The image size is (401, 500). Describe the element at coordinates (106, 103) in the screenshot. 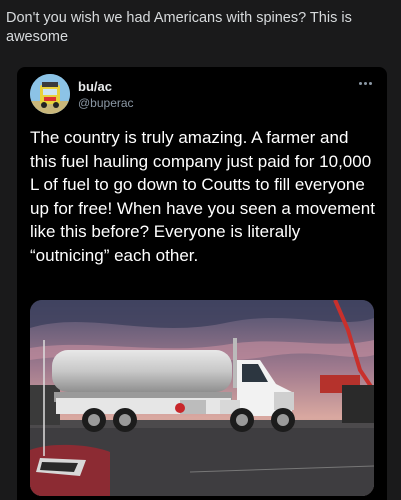

I see `handle: @buperac` at that location.